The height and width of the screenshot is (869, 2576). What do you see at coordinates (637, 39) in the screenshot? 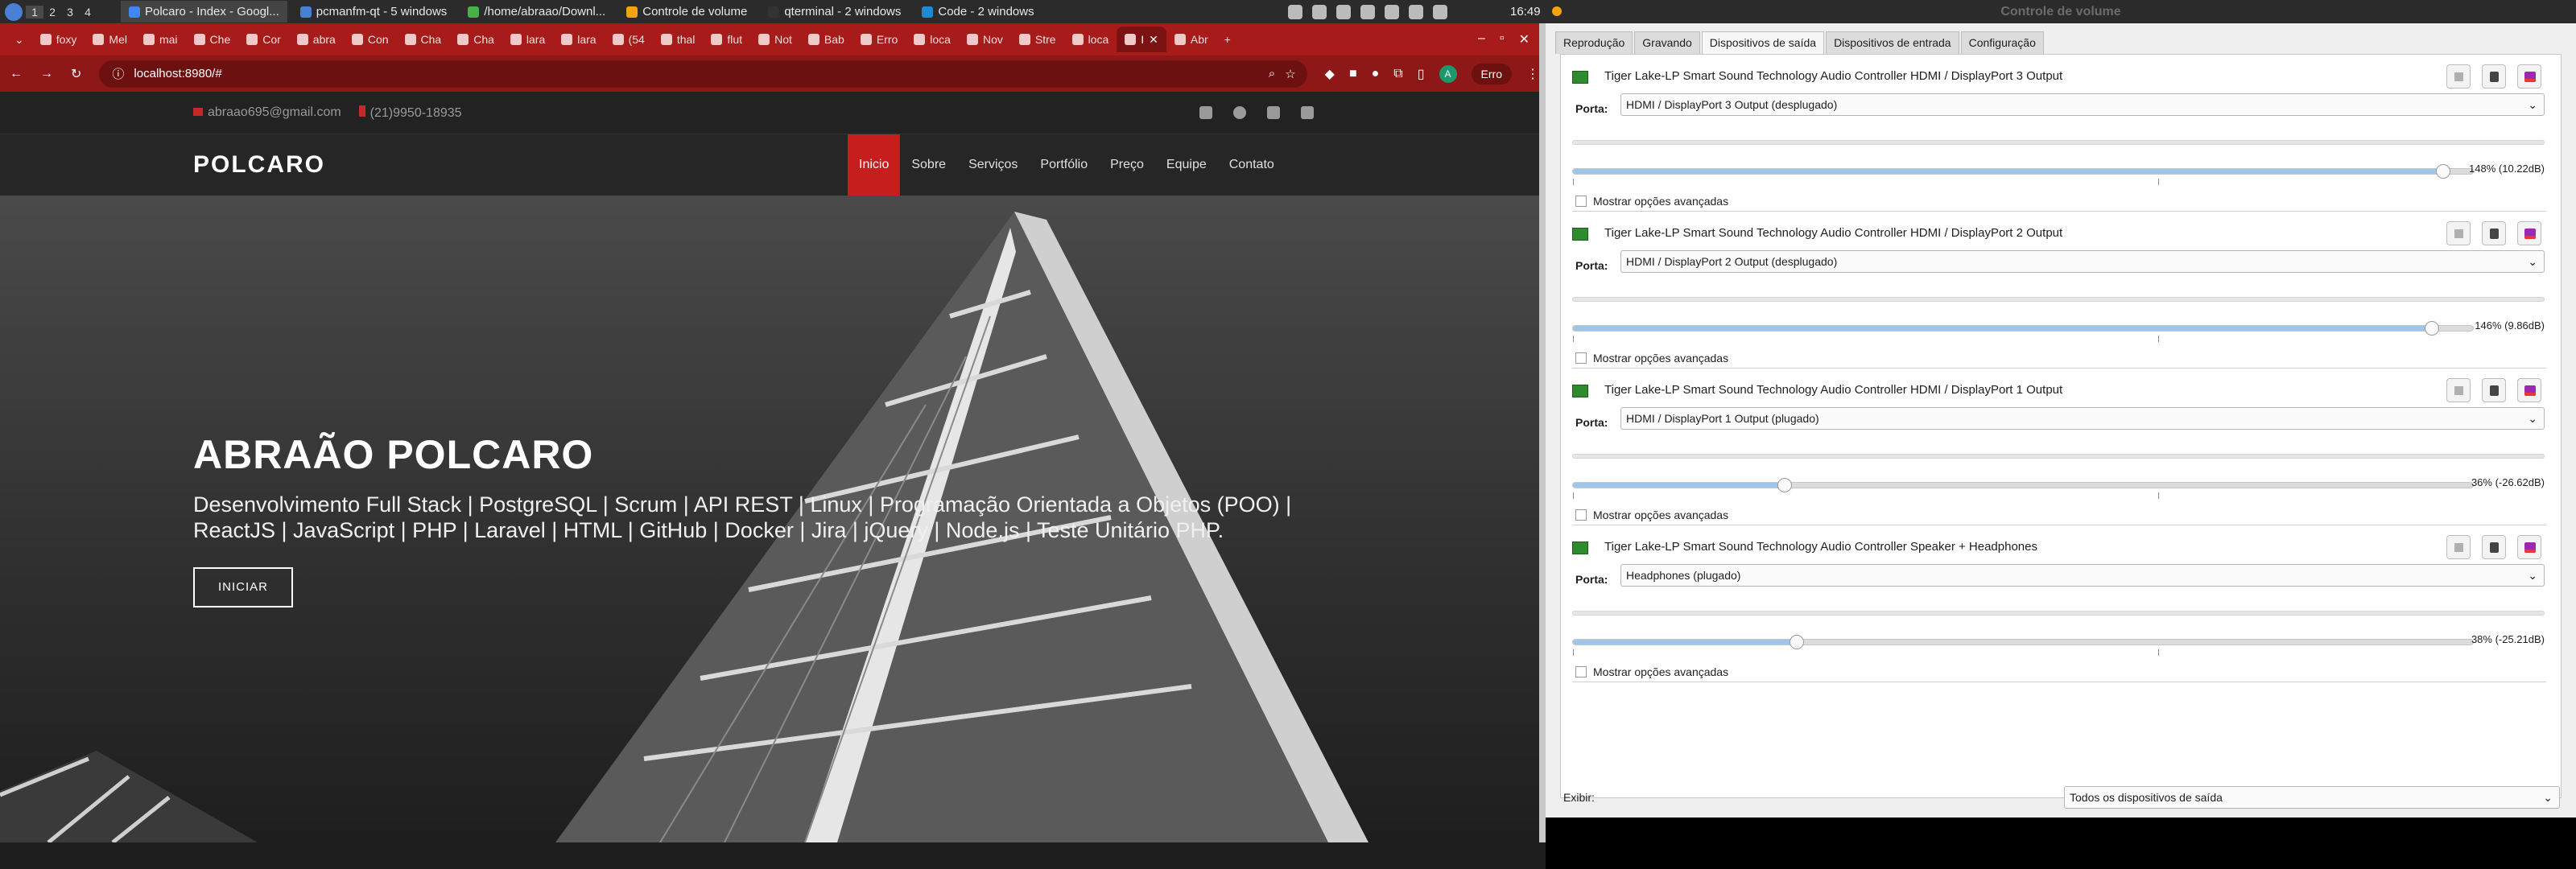
I see `tab-label: (54` at bounding box center [637, 39].